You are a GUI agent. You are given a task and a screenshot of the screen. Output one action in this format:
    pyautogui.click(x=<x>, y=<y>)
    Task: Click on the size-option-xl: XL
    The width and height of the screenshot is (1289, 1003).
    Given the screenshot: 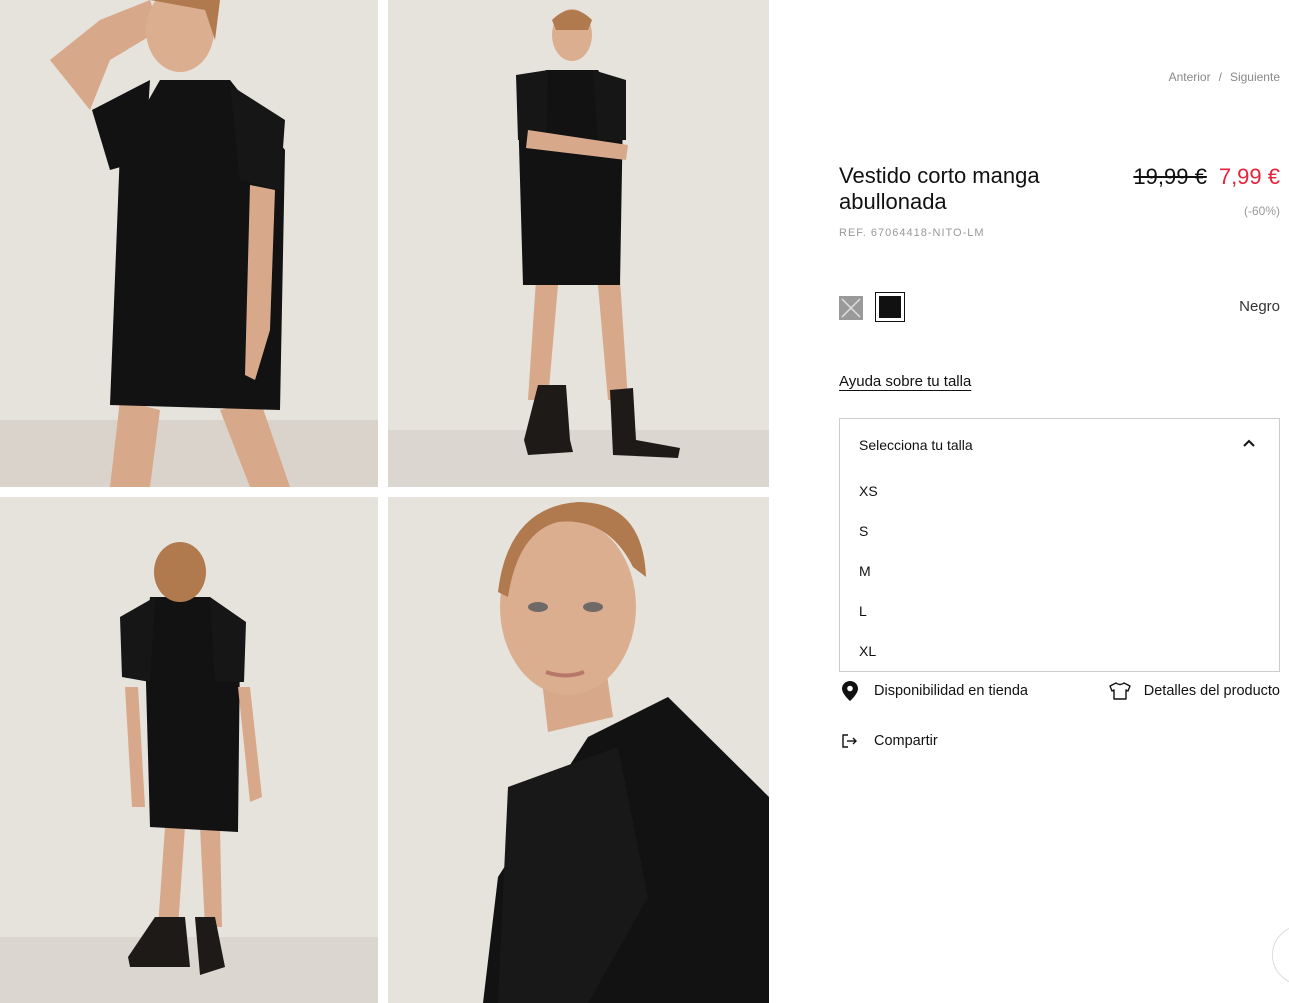 What is the action you would take?
    pyautogui.click(x=868, y=663)
    